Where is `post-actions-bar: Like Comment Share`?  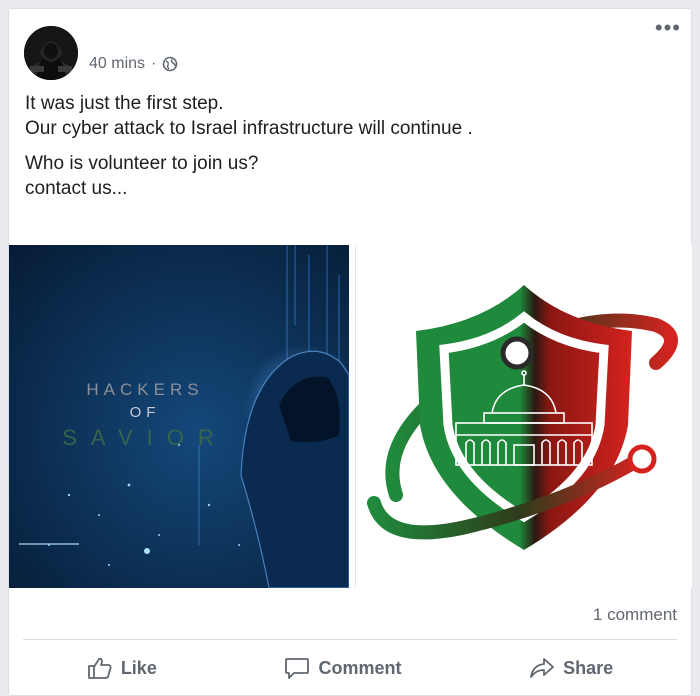
post-actions-bar: Like Comment Share is located at coordinates (350, 668).